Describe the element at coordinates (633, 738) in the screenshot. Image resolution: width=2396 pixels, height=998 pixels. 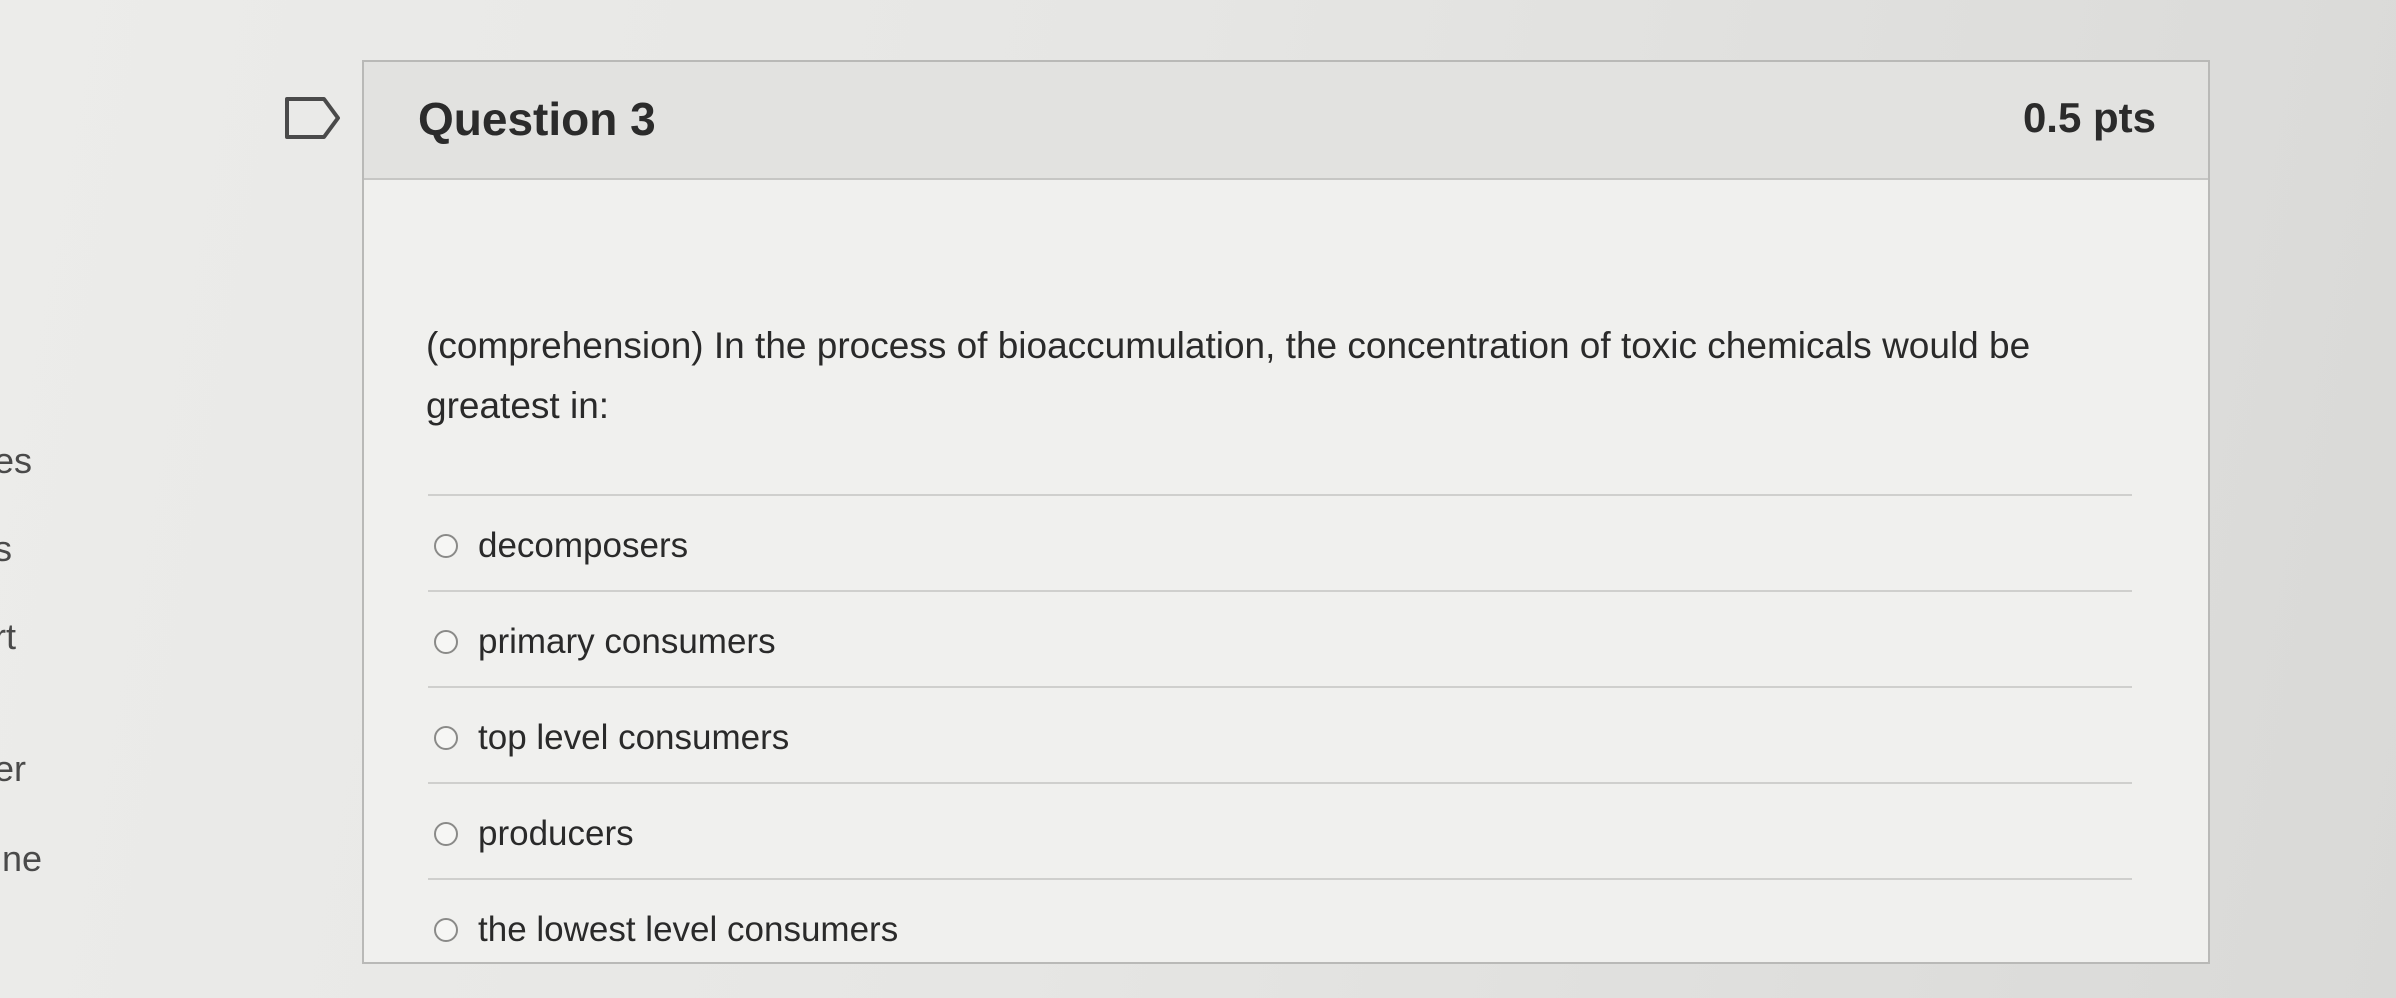
I see `answer-label: top level consumers` at that location.